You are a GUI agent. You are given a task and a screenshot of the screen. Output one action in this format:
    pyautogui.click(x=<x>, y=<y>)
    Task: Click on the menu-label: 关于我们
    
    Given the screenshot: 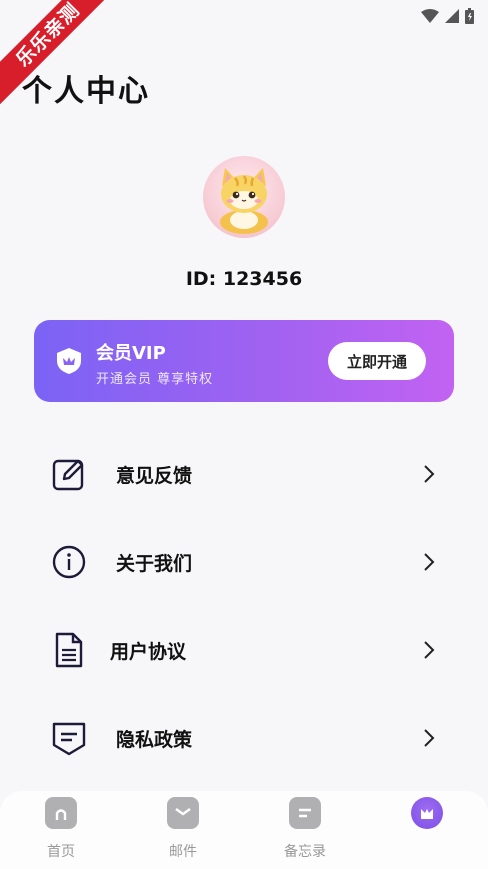 What is the action you would take?
    pyautogui.click(x=154, y=564)
    